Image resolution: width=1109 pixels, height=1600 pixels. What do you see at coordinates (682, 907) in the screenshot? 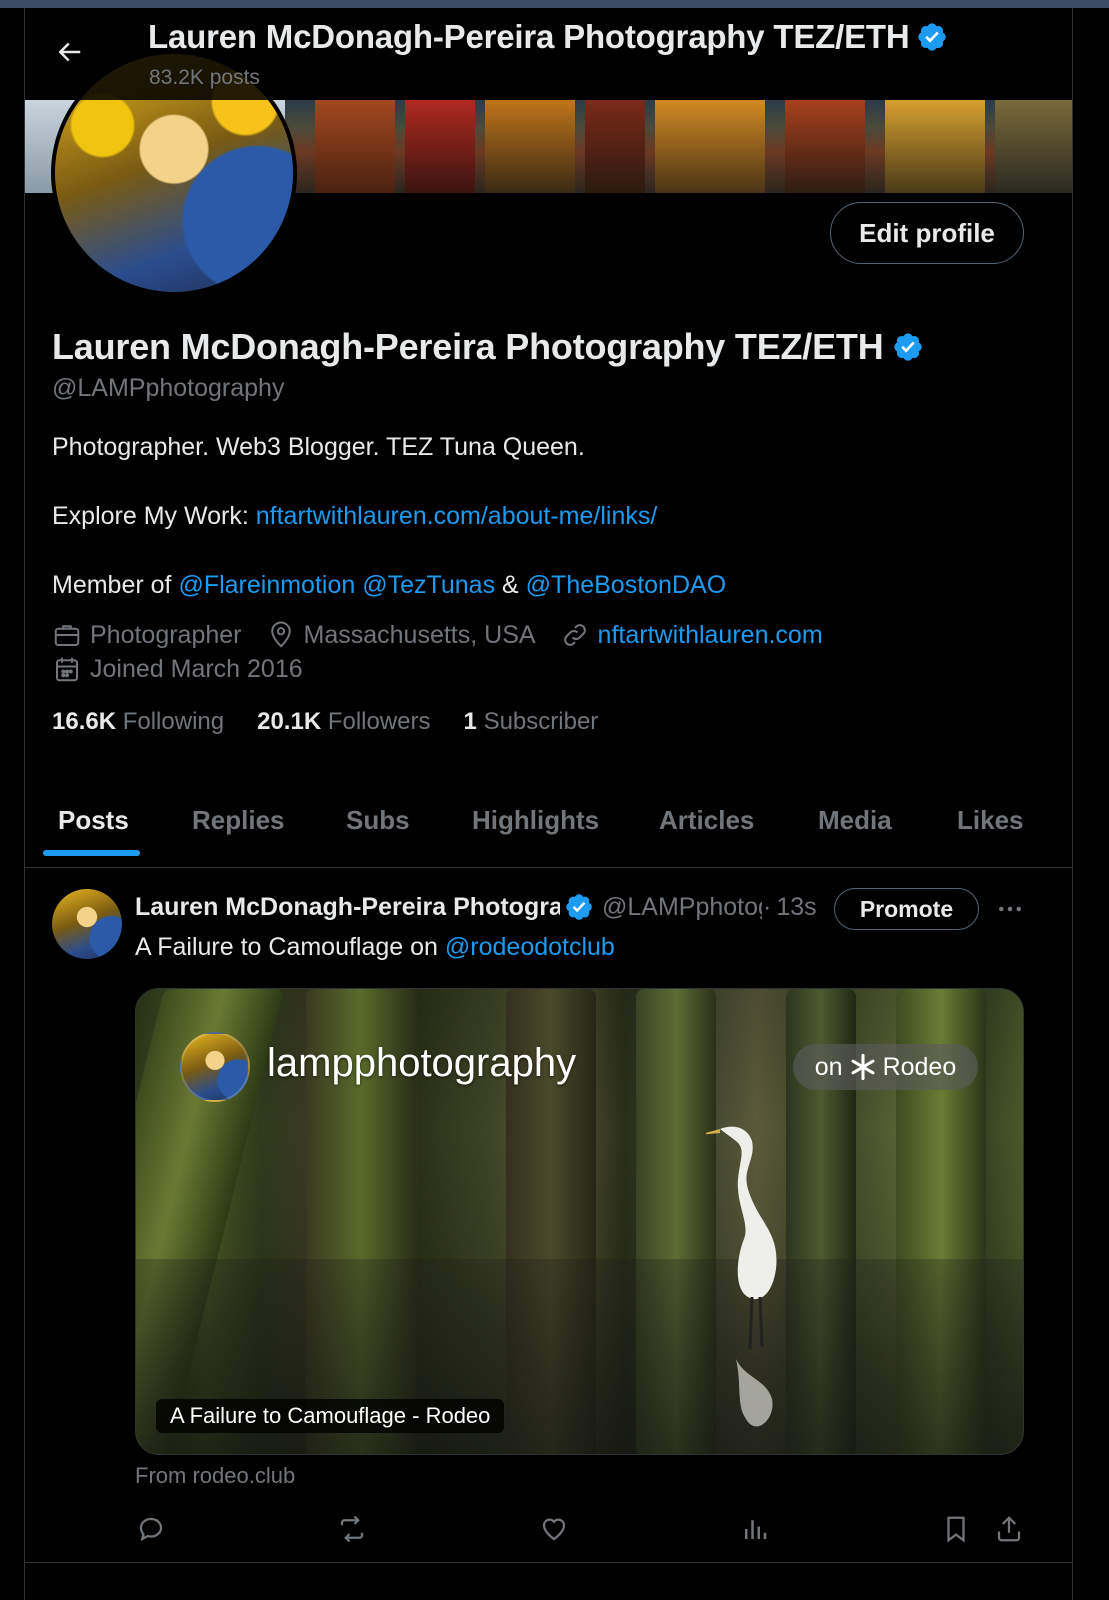
I see `tweet-author-handle: @LAMPphotography` at bounding box center [682, 907].